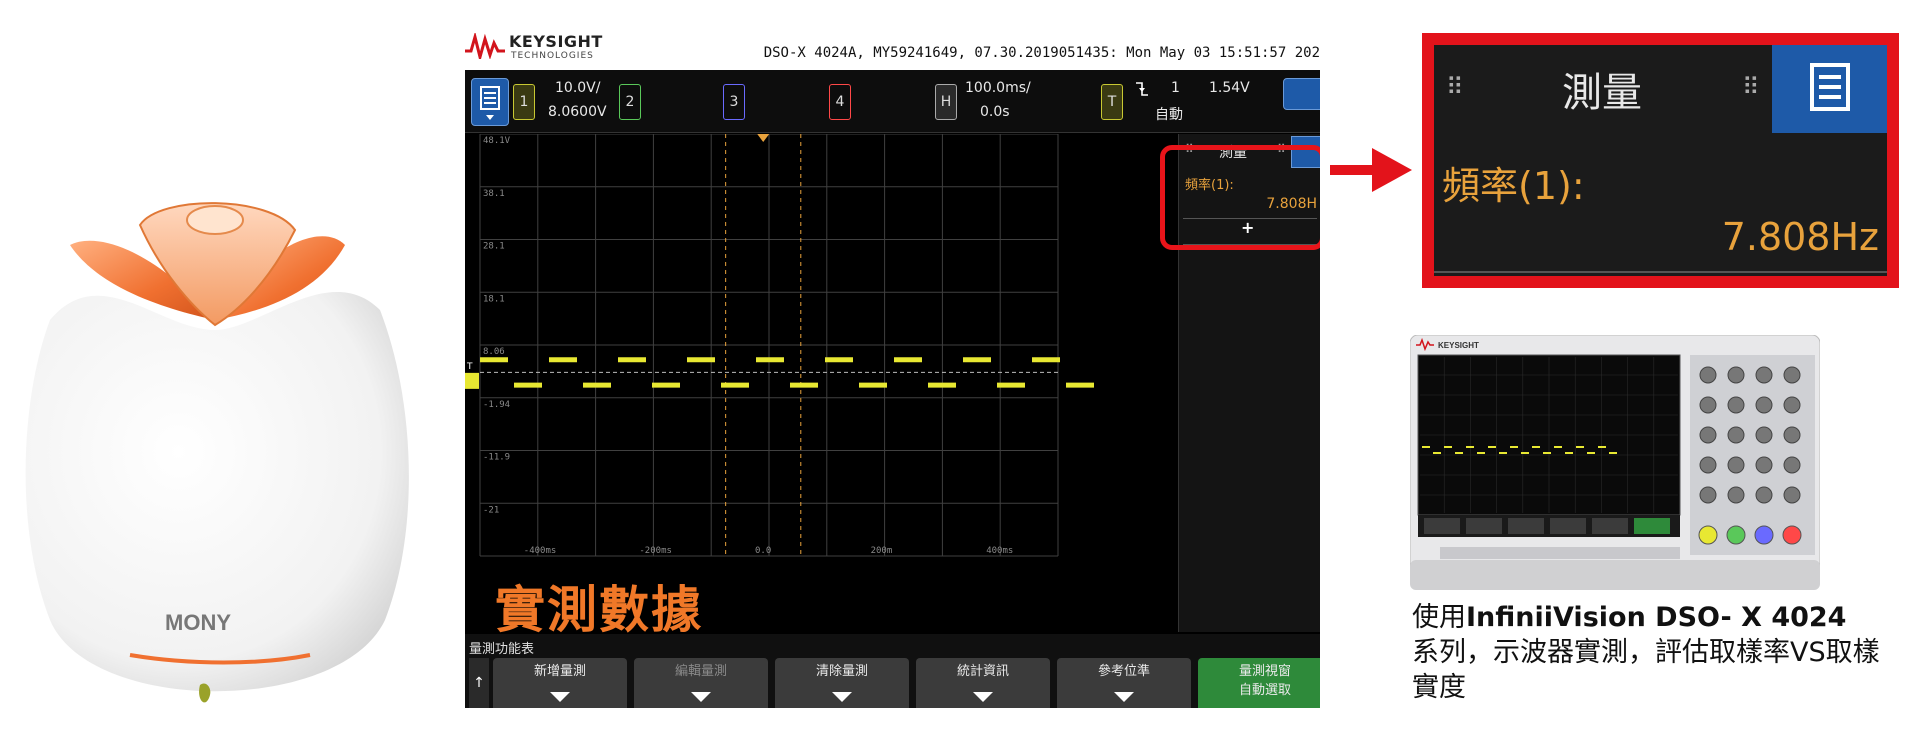  I want to click on caption-suffix: 系列，示波器實測，評估取樣率VS取樣實度, so click(1646, 670).